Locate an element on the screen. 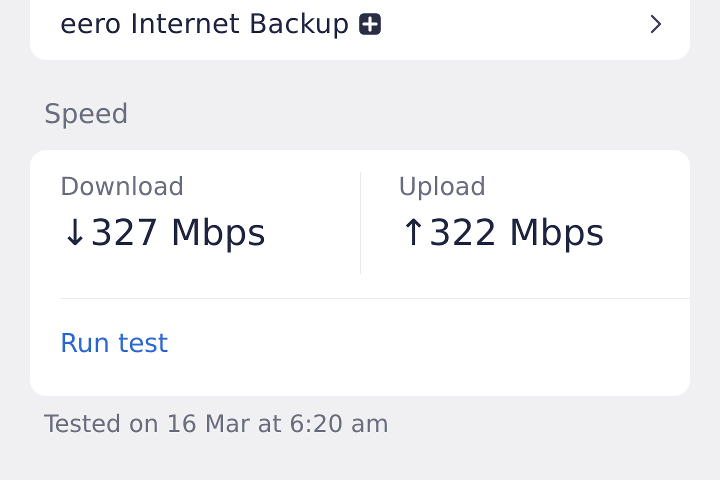 This screenshot has height=480, width=720. chevron-right-icon is located at coordinates (656, 24).